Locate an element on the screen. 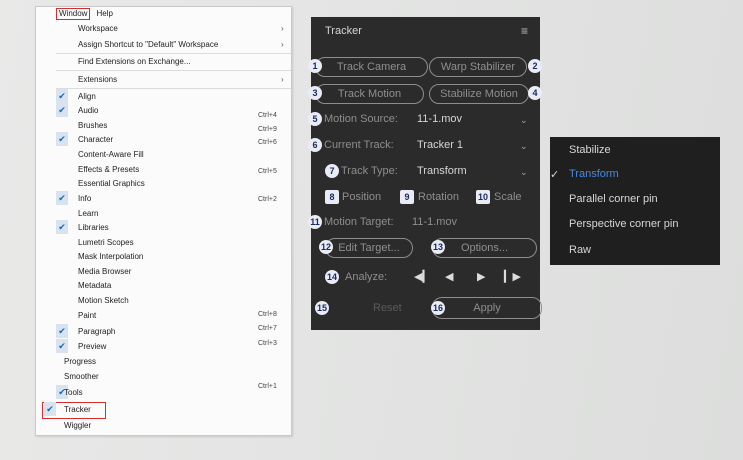  menu-item-shortcut: Ctrl+2 is located at coordinates (267, 199).